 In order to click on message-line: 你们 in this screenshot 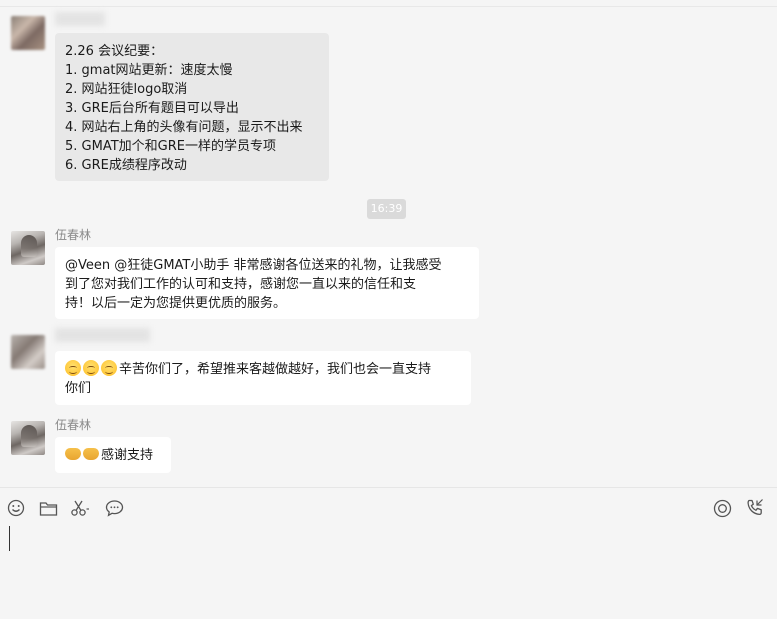, I will do `click(78, 388)`.